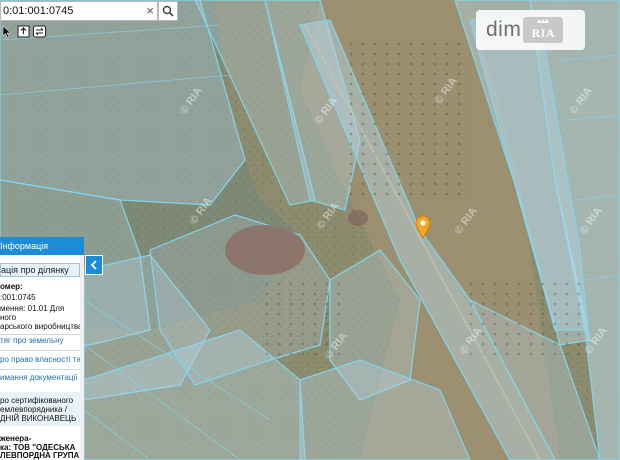 This screenshot has width=620, height=460. I want to click on swap-layers-icon, so click(39, 31).